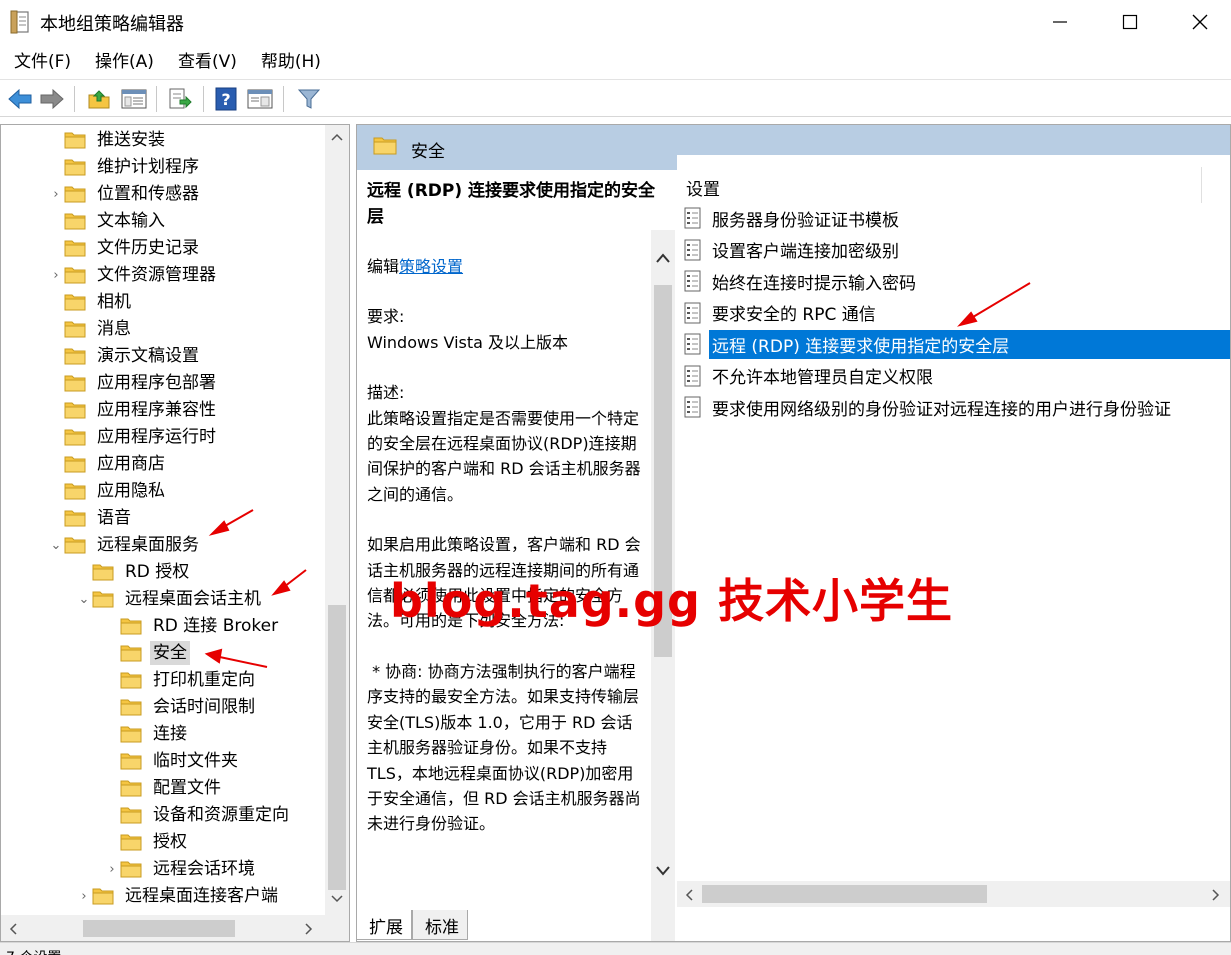 The image size is (1231, 955). Describe the element at coordinates (91, 302) in the screenshot. I see `tree-item: 相机` at that location.